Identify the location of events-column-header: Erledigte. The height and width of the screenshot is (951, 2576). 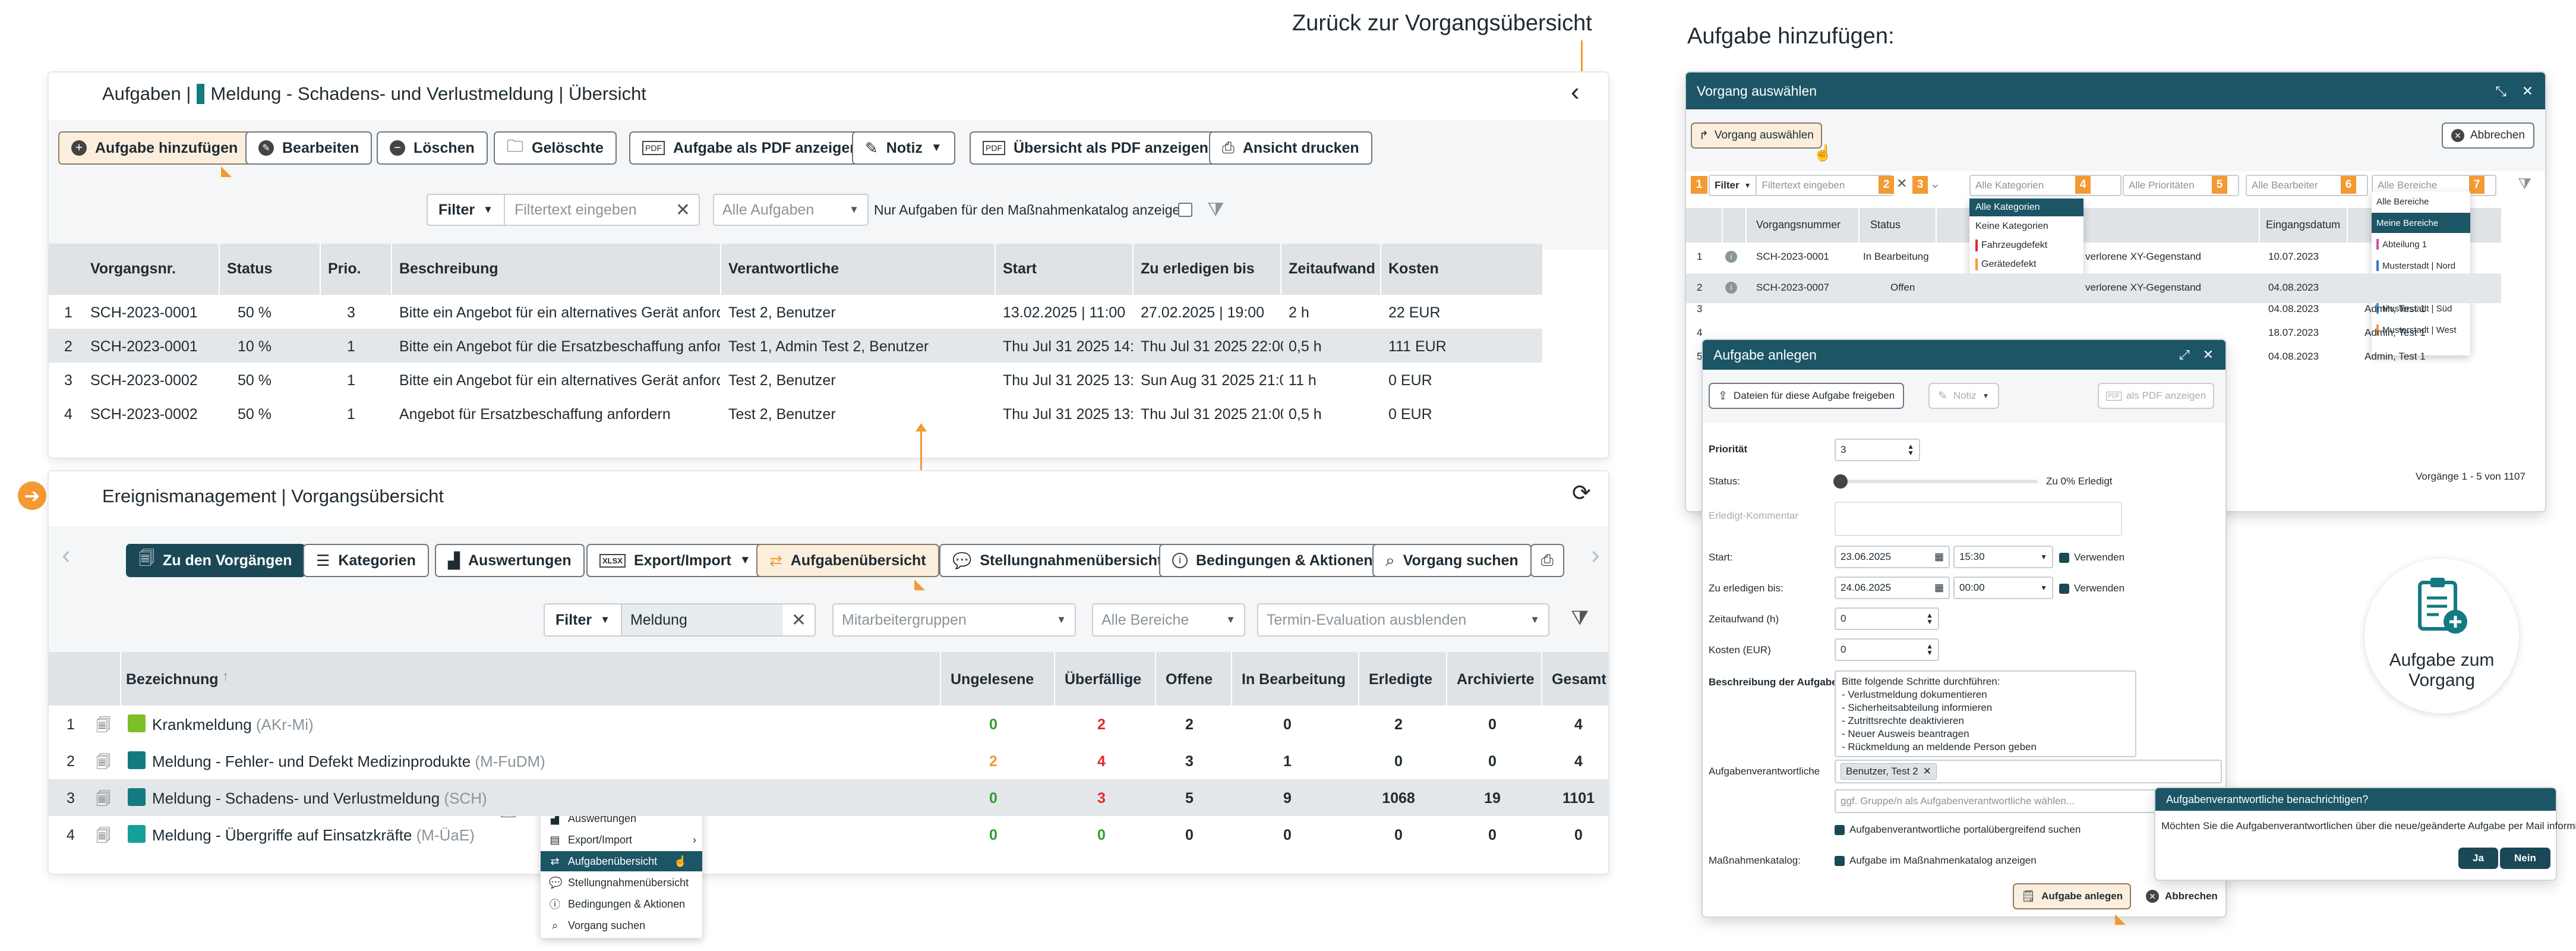
(1400, 679).